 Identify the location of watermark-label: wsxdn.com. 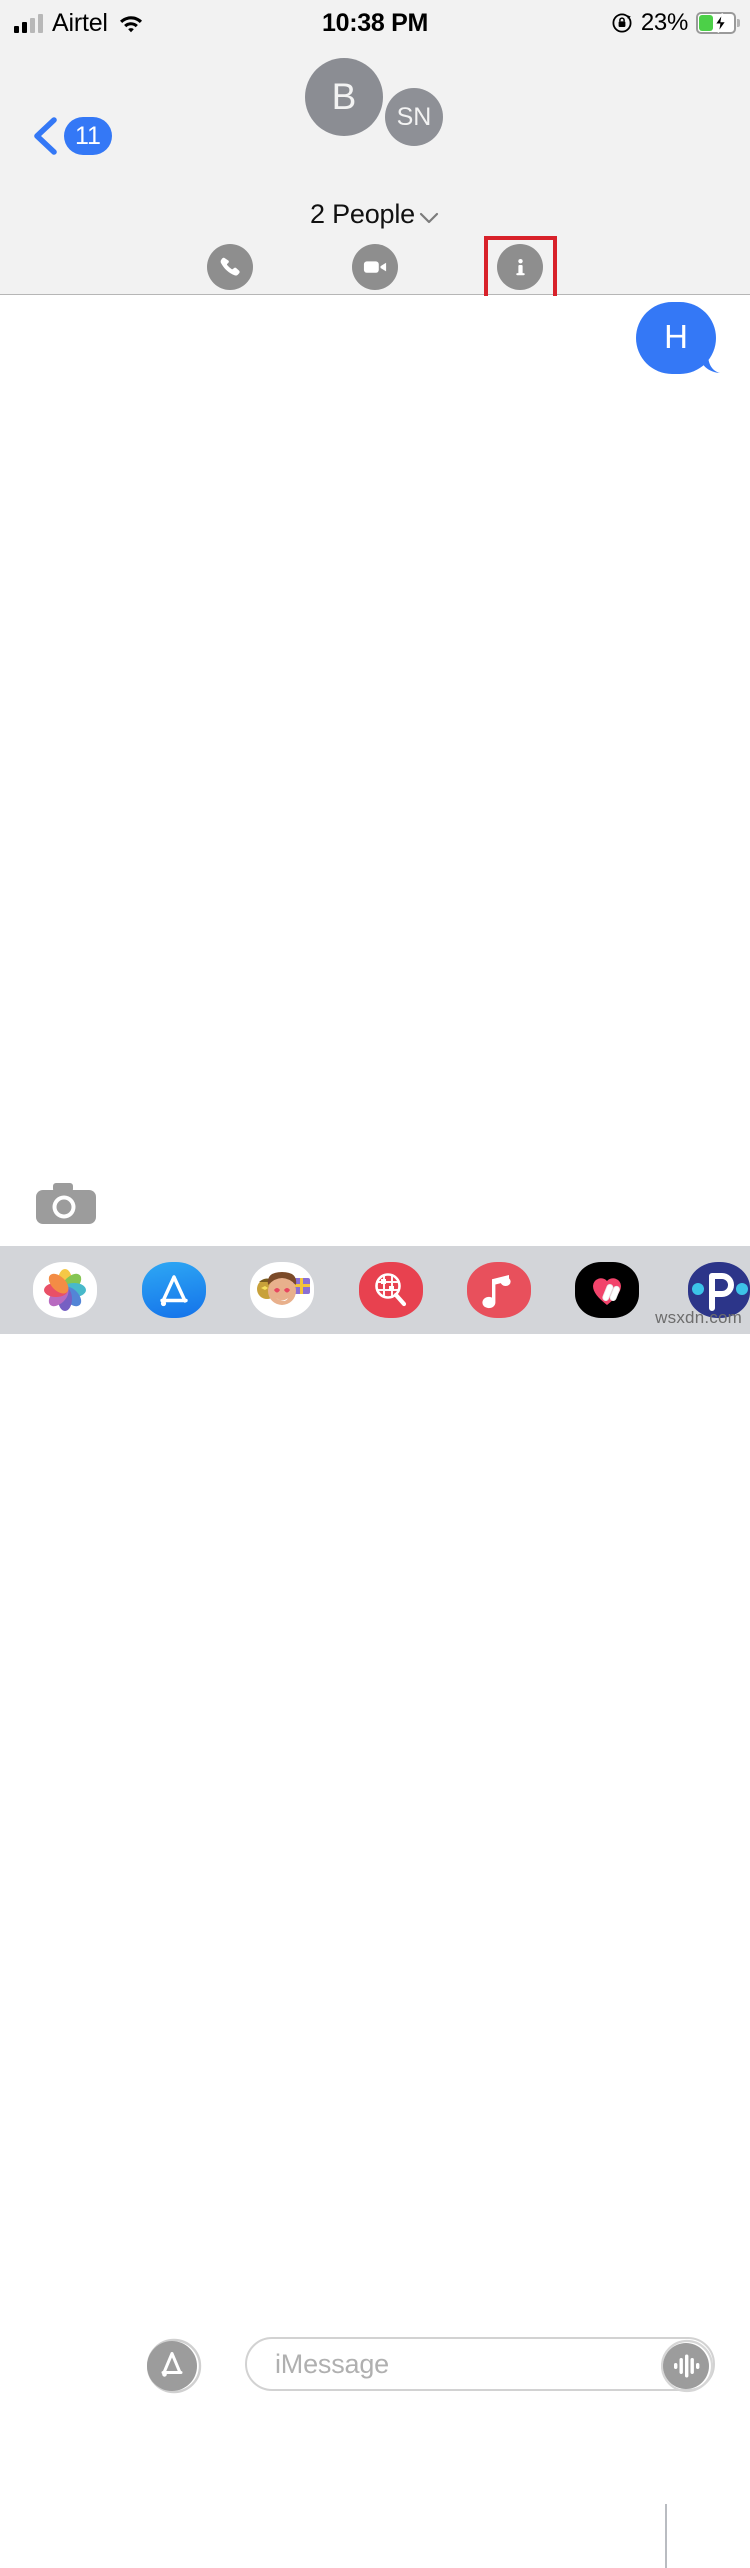
(698, 1317).